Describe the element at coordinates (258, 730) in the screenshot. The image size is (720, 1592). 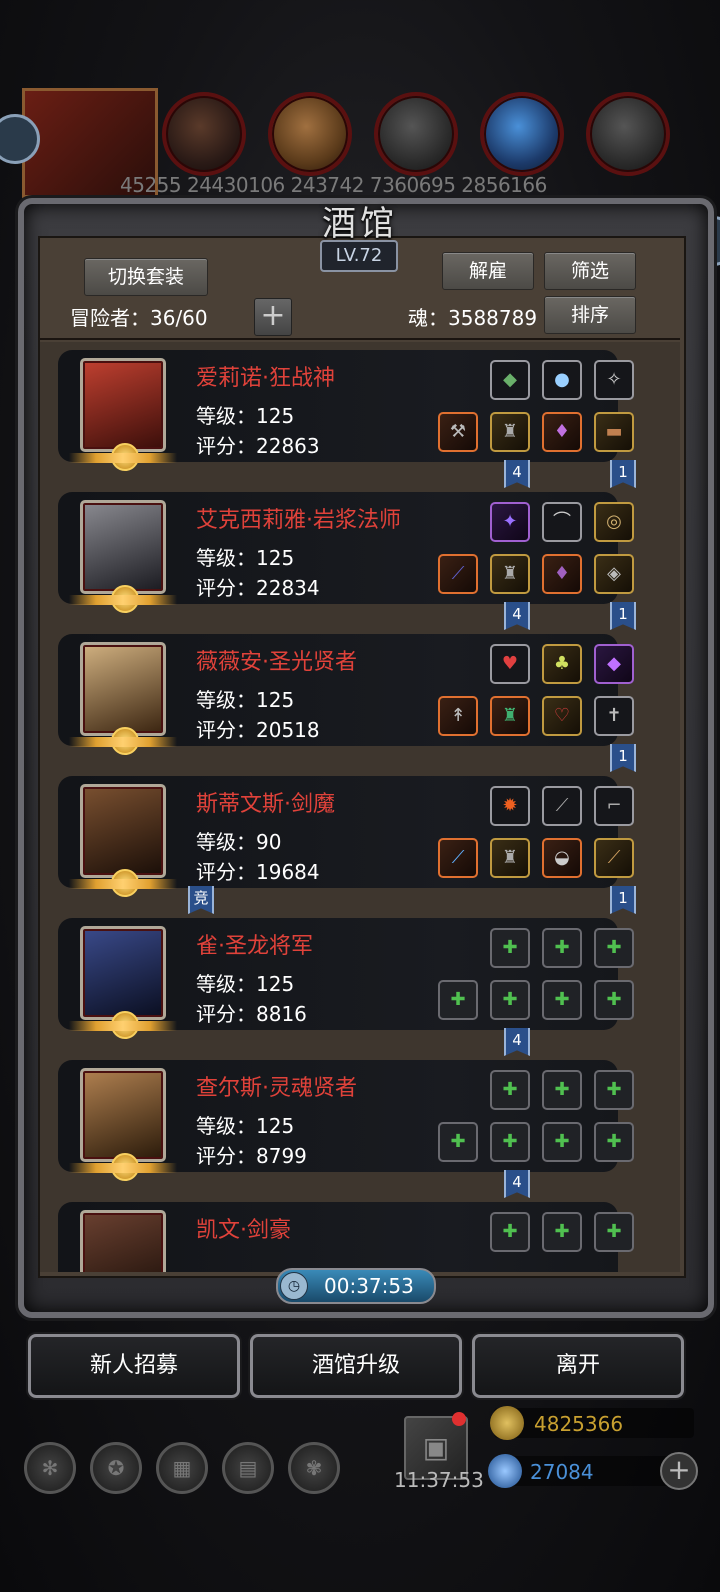
I see `hero-score: 评分：20518` at that location.